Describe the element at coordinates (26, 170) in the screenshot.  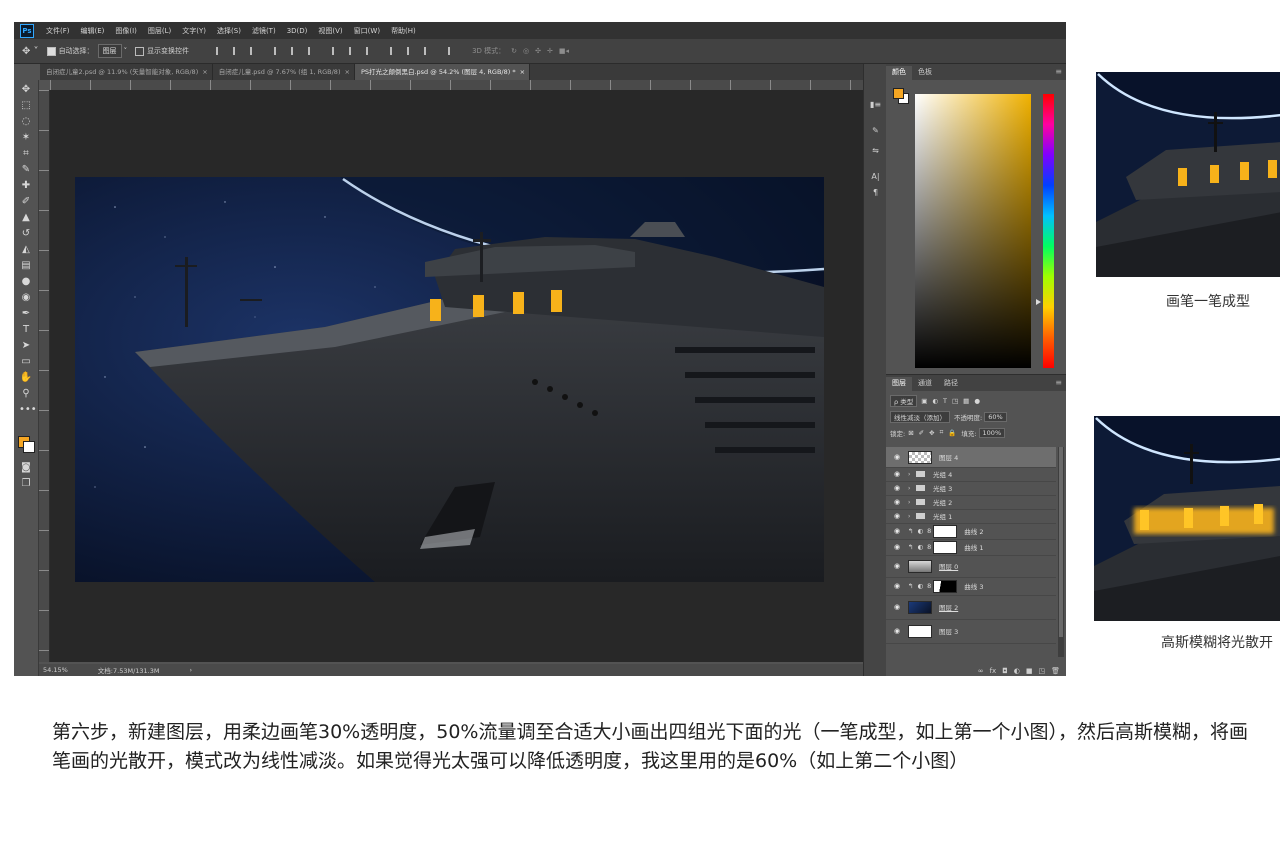
I see `eyedropper-tool-icon: ✎` at that location.